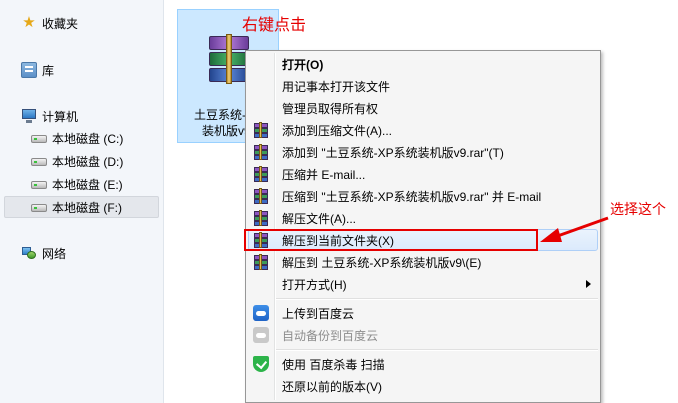 The image size is (678, 403). I want to click on nav-network: 网络, so click(81, 253).